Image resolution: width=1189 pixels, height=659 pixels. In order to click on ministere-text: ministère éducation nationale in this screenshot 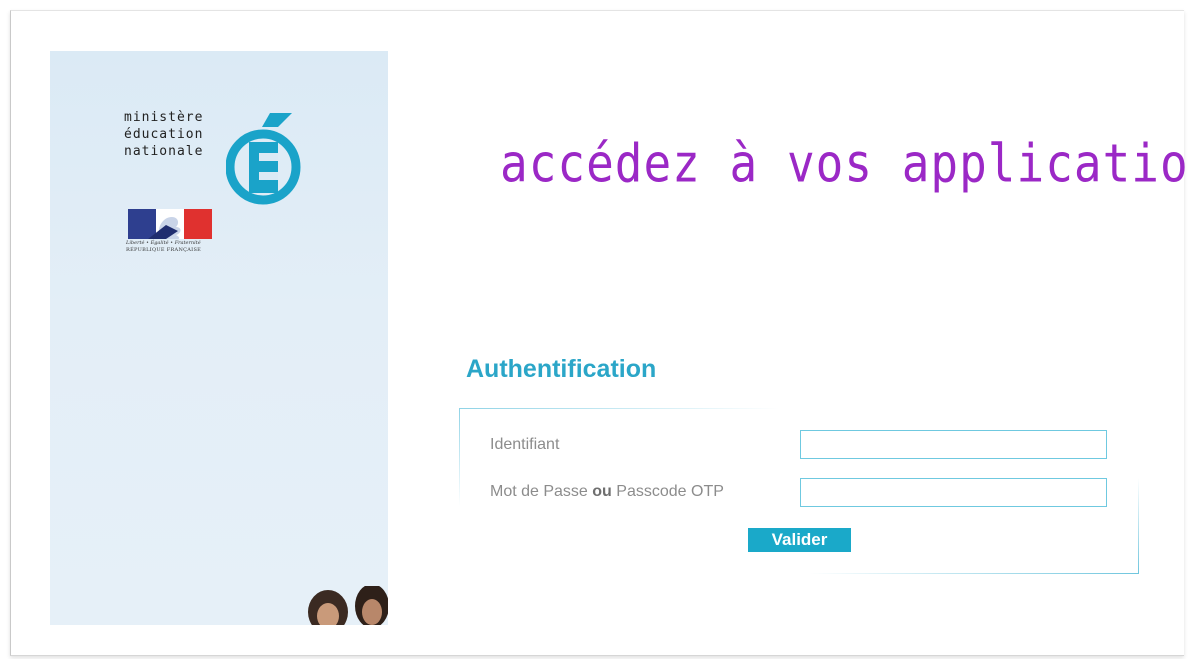, I will do `click(163, 134)`.